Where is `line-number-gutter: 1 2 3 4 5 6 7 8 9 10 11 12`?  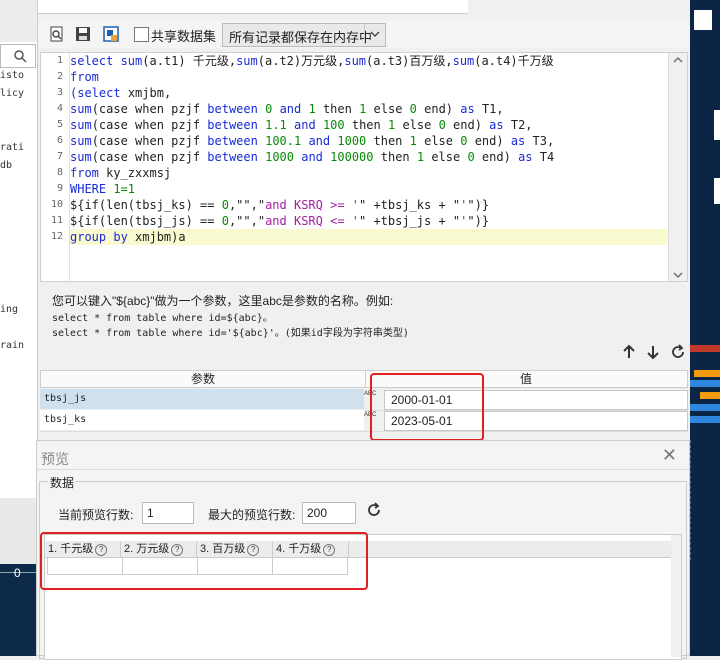
line-number-gutter: 1 2 3 4 5 6 7 8 9 10 11 12 is located at coordinates (55, 167).